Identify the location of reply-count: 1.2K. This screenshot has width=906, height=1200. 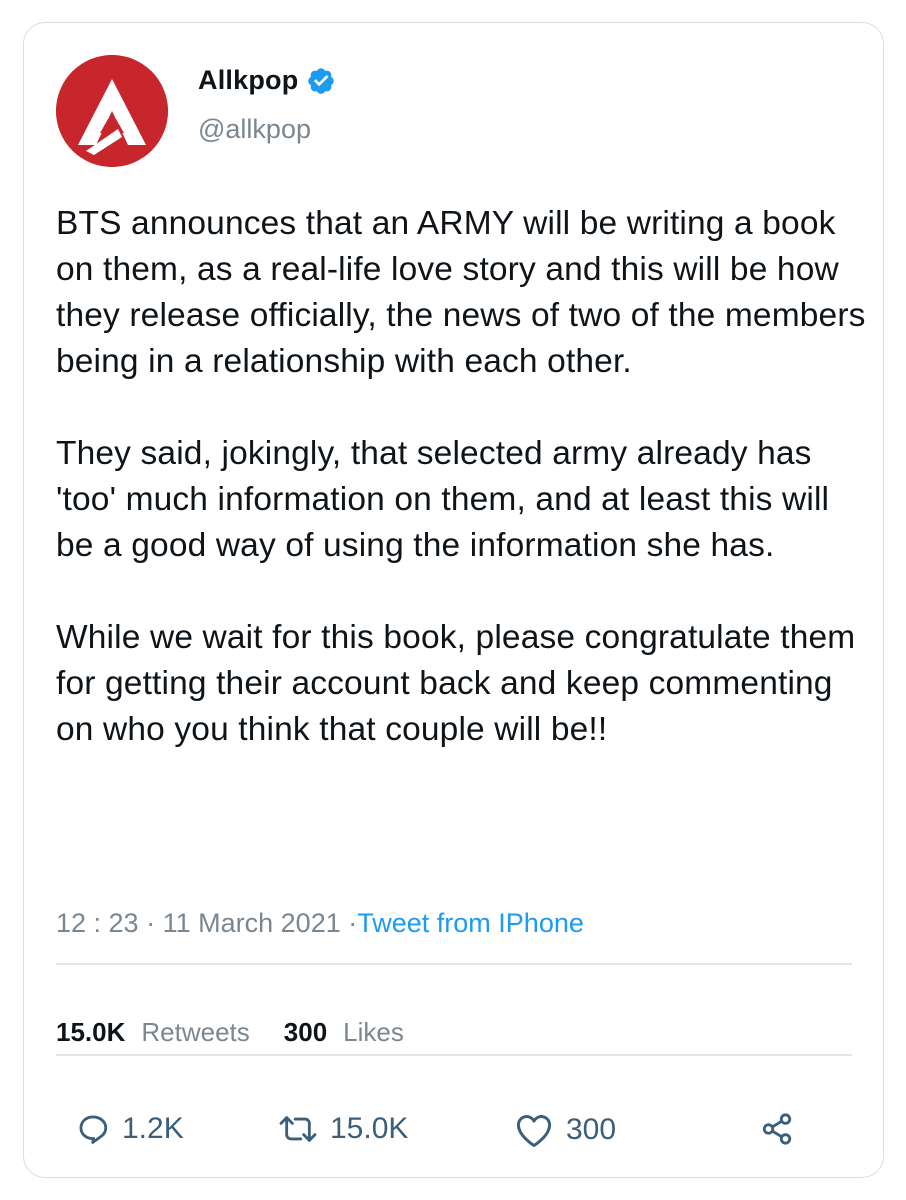
(153, 1128).